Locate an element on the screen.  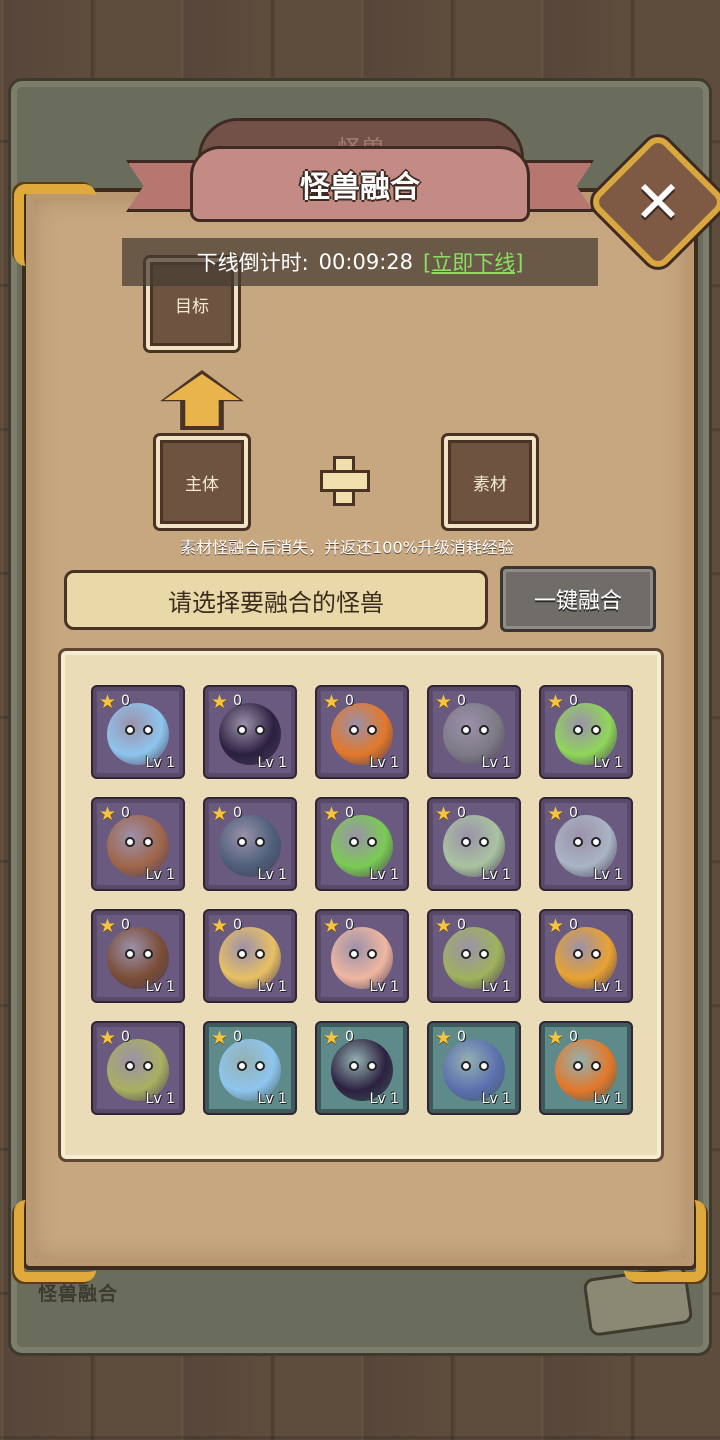
monster-card-moss-golem: ★ 0 Lv 1 is located at coordinates (474, 844).